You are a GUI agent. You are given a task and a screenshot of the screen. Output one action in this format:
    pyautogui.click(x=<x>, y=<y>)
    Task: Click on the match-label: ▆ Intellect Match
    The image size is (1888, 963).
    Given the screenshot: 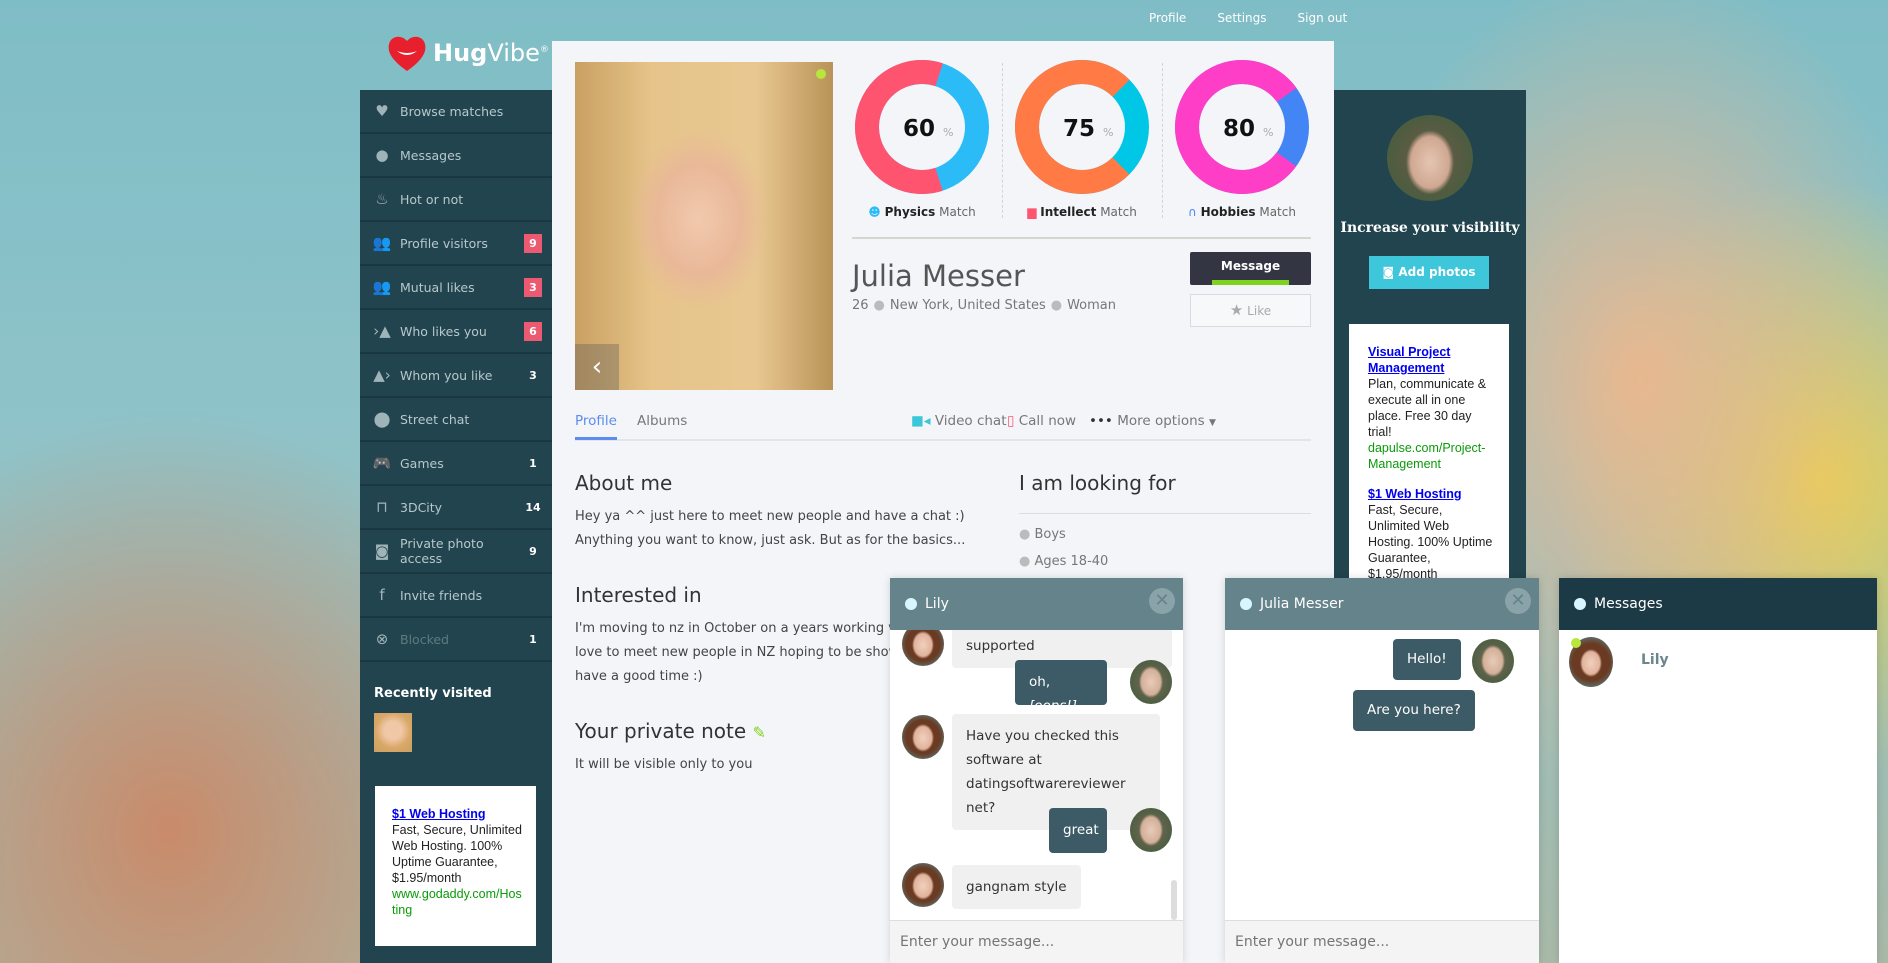 What is the action you would take?
    pyautogui.click(x=1082, y=212)
    